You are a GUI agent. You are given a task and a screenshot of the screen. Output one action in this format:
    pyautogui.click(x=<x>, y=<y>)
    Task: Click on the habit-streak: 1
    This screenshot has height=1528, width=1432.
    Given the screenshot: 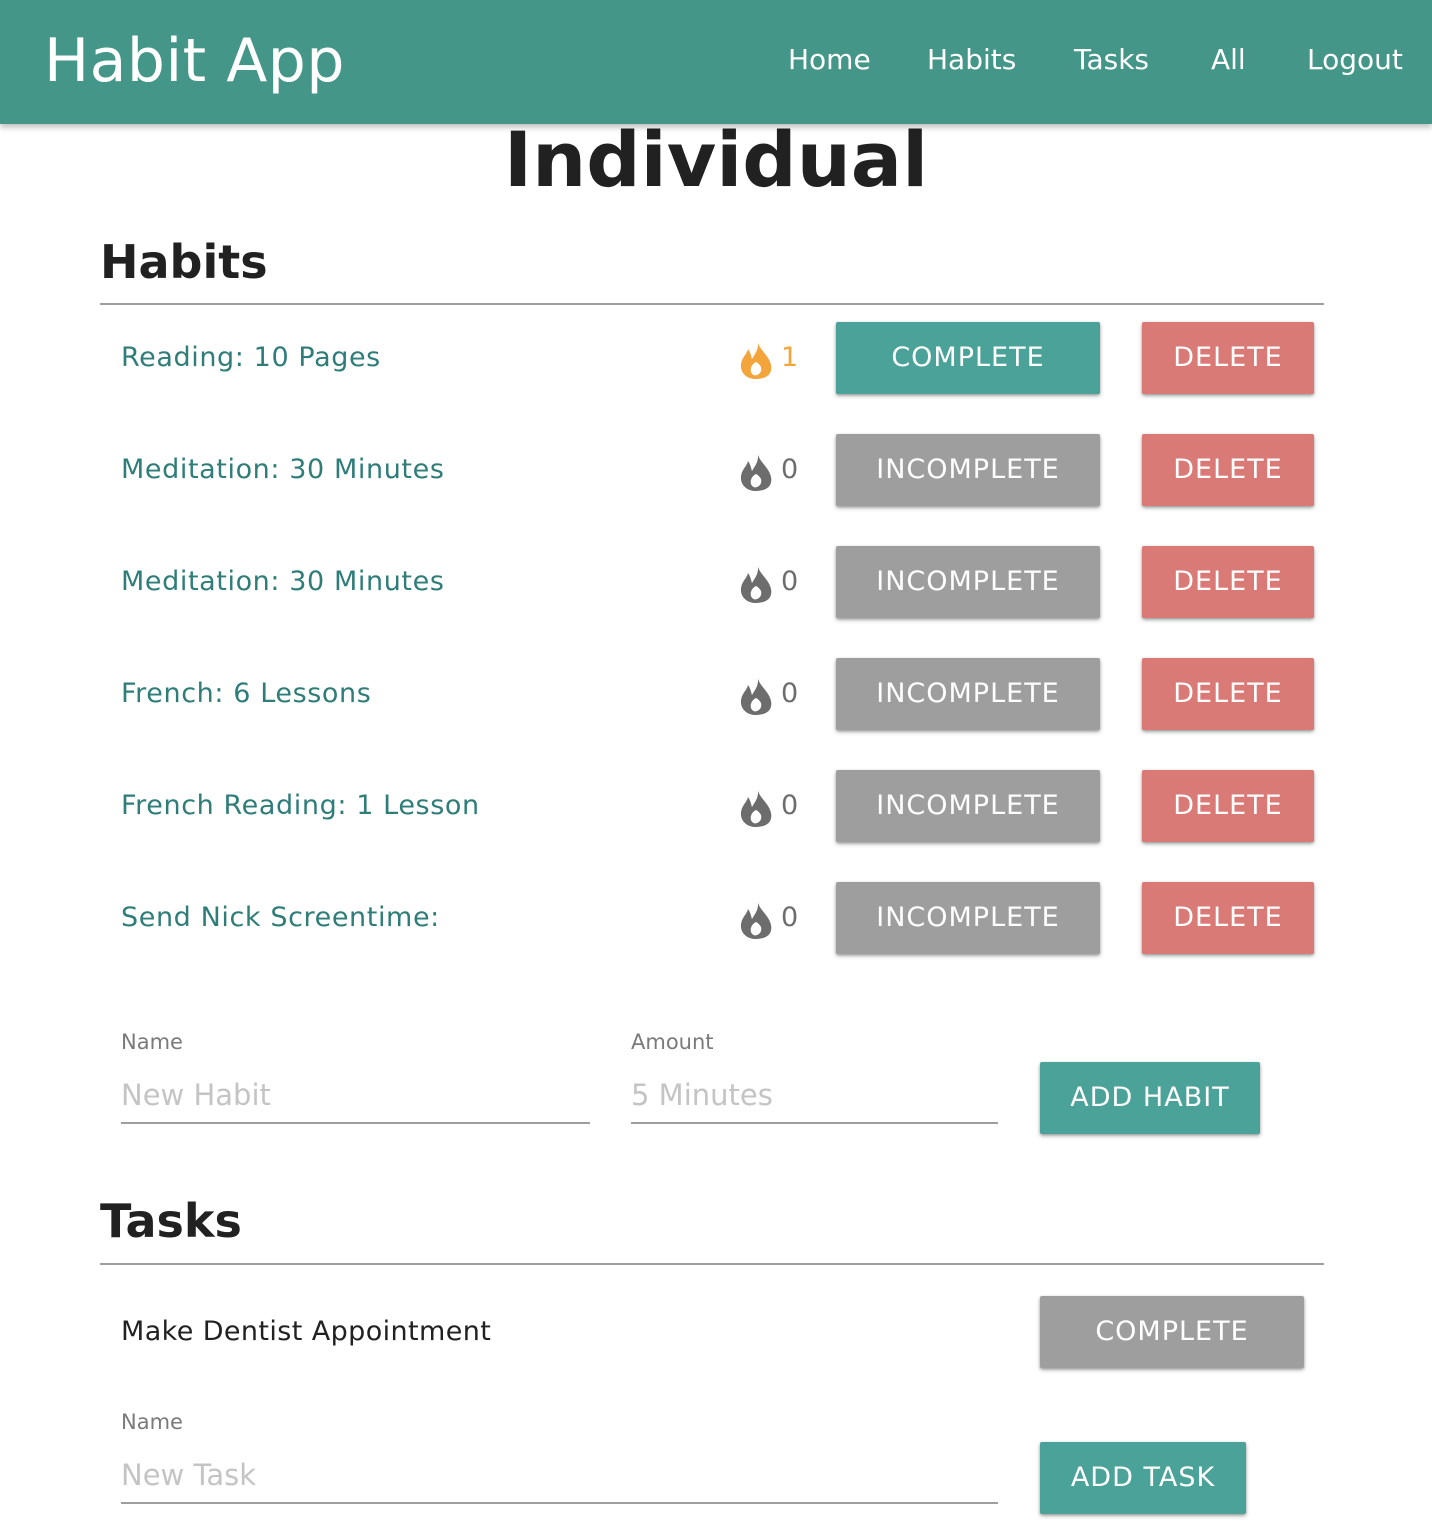 What is the action you would take?
    pyautogui.click(x=773, y=358)
    